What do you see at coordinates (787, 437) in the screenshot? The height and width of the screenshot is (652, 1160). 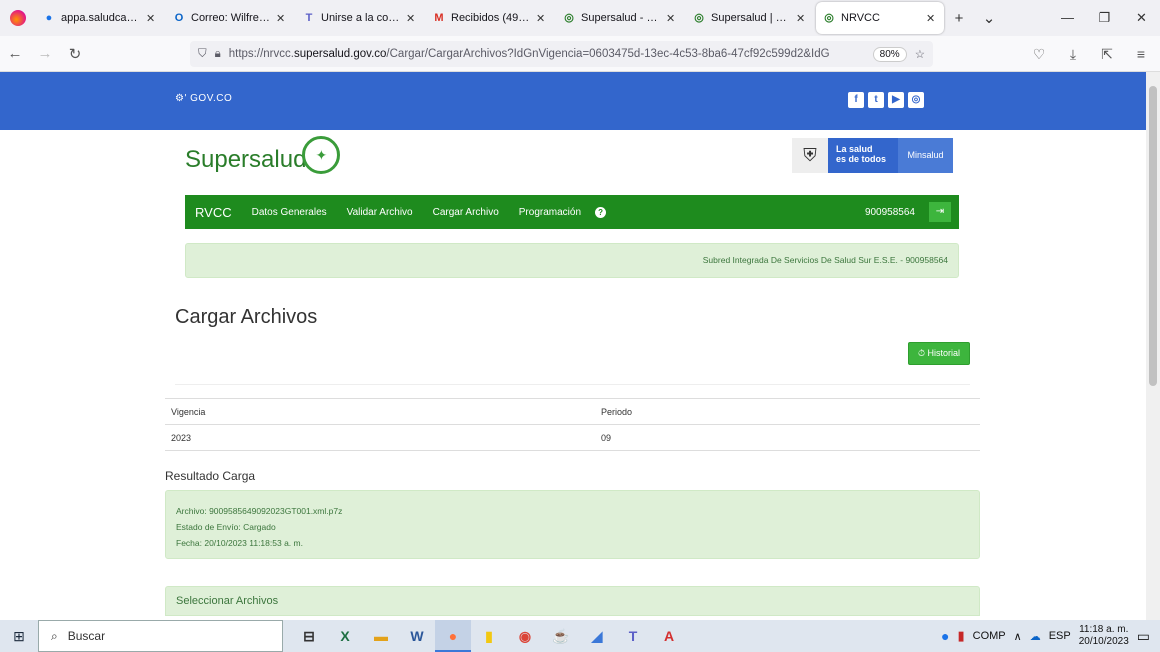 I see `cell-periodo: 09` at bounding box center [787, 437].